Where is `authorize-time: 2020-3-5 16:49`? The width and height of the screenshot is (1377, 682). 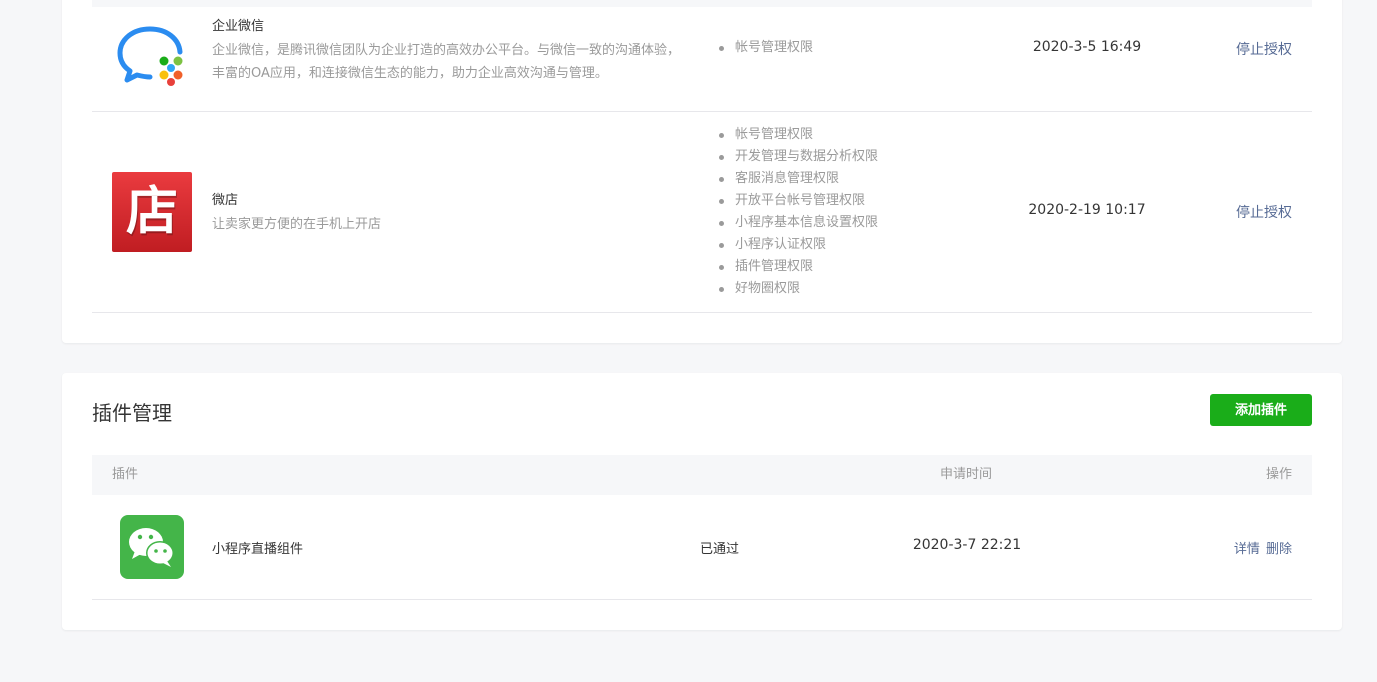
authorize-time: 2020-3-5 16:49 is located at coordinates (1087, 47).